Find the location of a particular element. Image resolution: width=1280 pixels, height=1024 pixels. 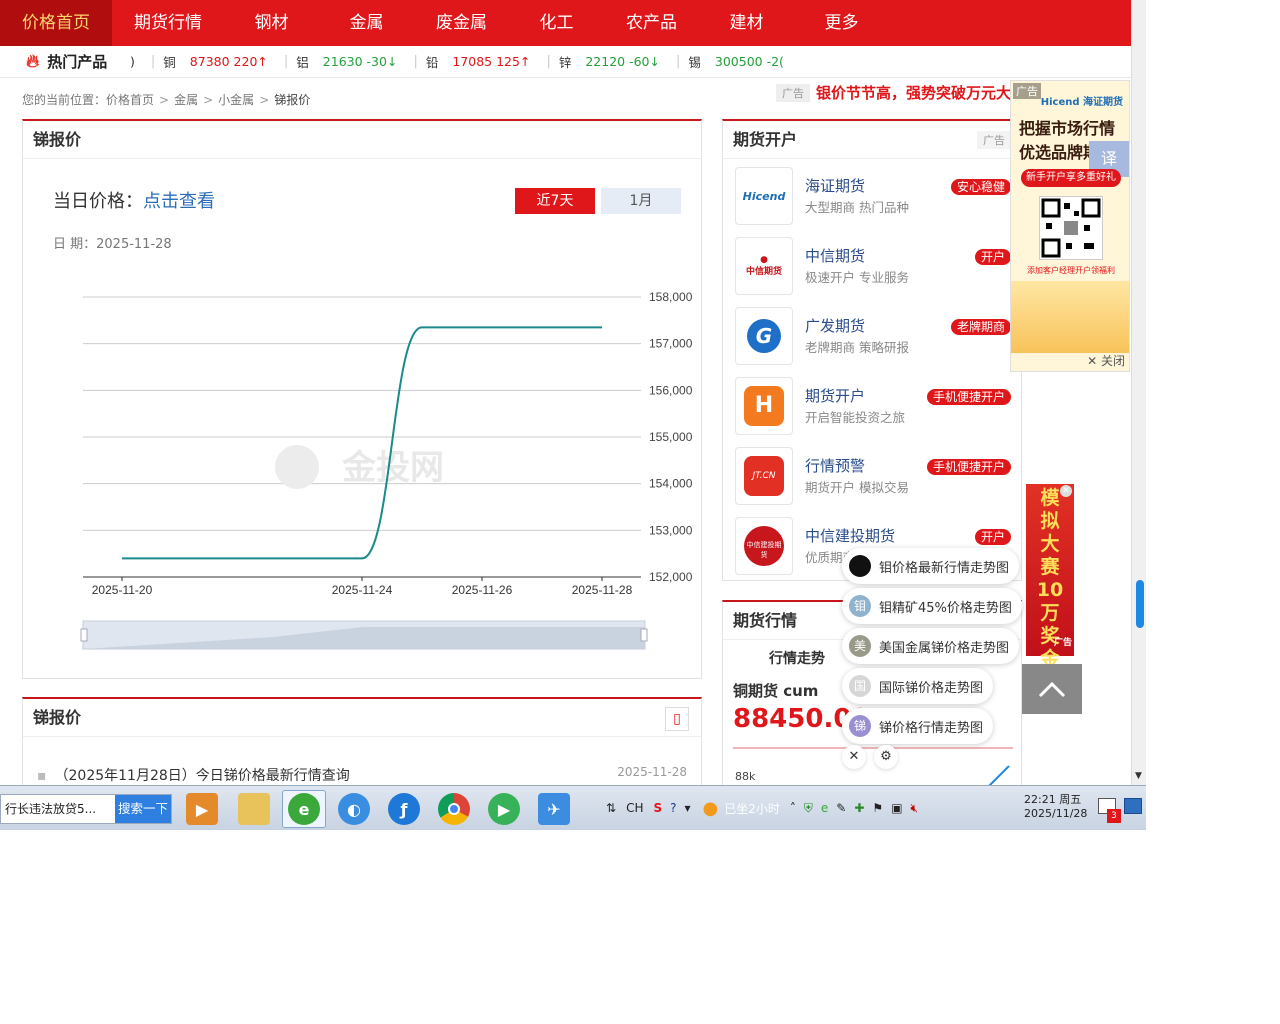

search-button: 搜索一下 is located at coordinates (143, 809).